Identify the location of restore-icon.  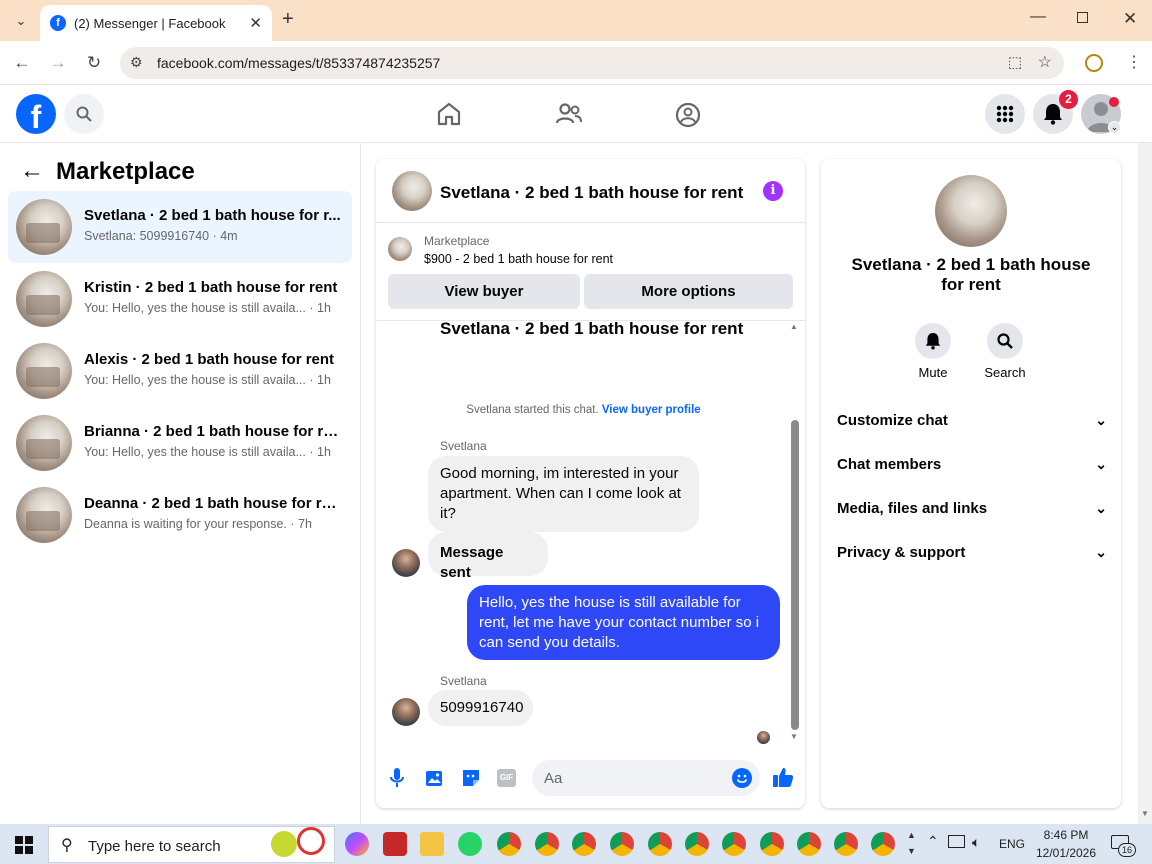
(1082, 17).